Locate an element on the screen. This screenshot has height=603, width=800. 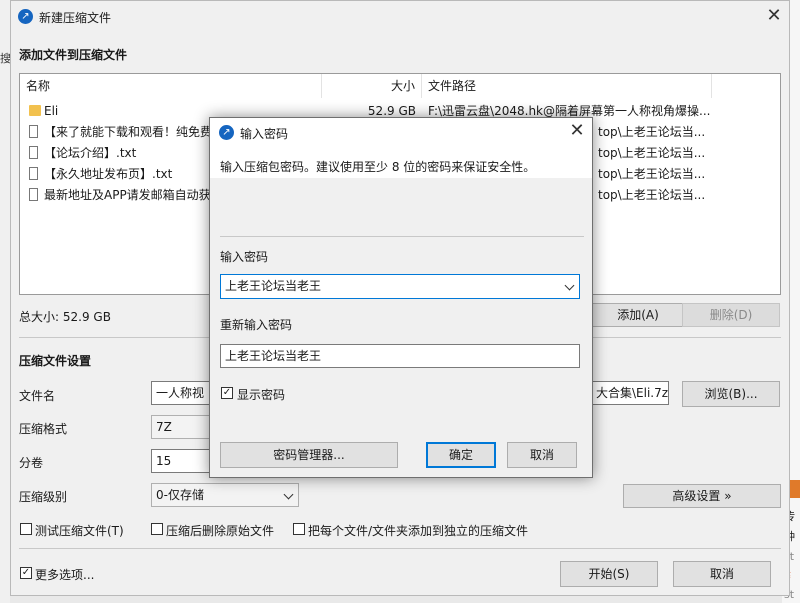
dialog-description-area: 输入压缩包密码。建议使用至少 8 位的密码来保证安全性。 is located at coordinates (401, 163).